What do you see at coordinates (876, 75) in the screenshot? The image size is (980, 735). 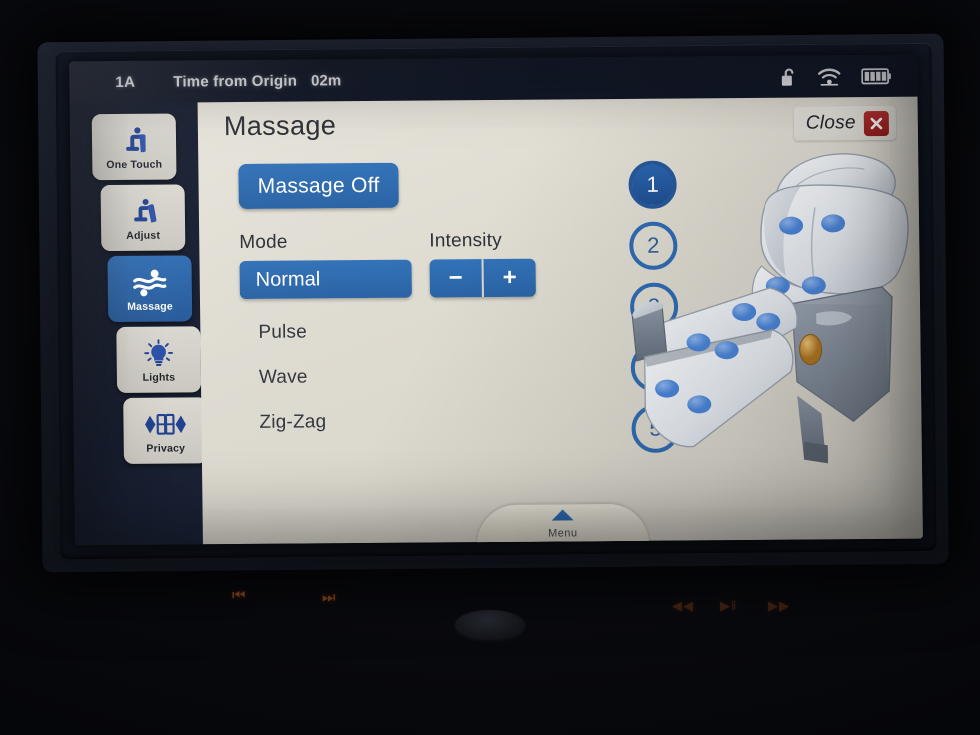 I see `battery-icon` at bounding box center [876, 75].